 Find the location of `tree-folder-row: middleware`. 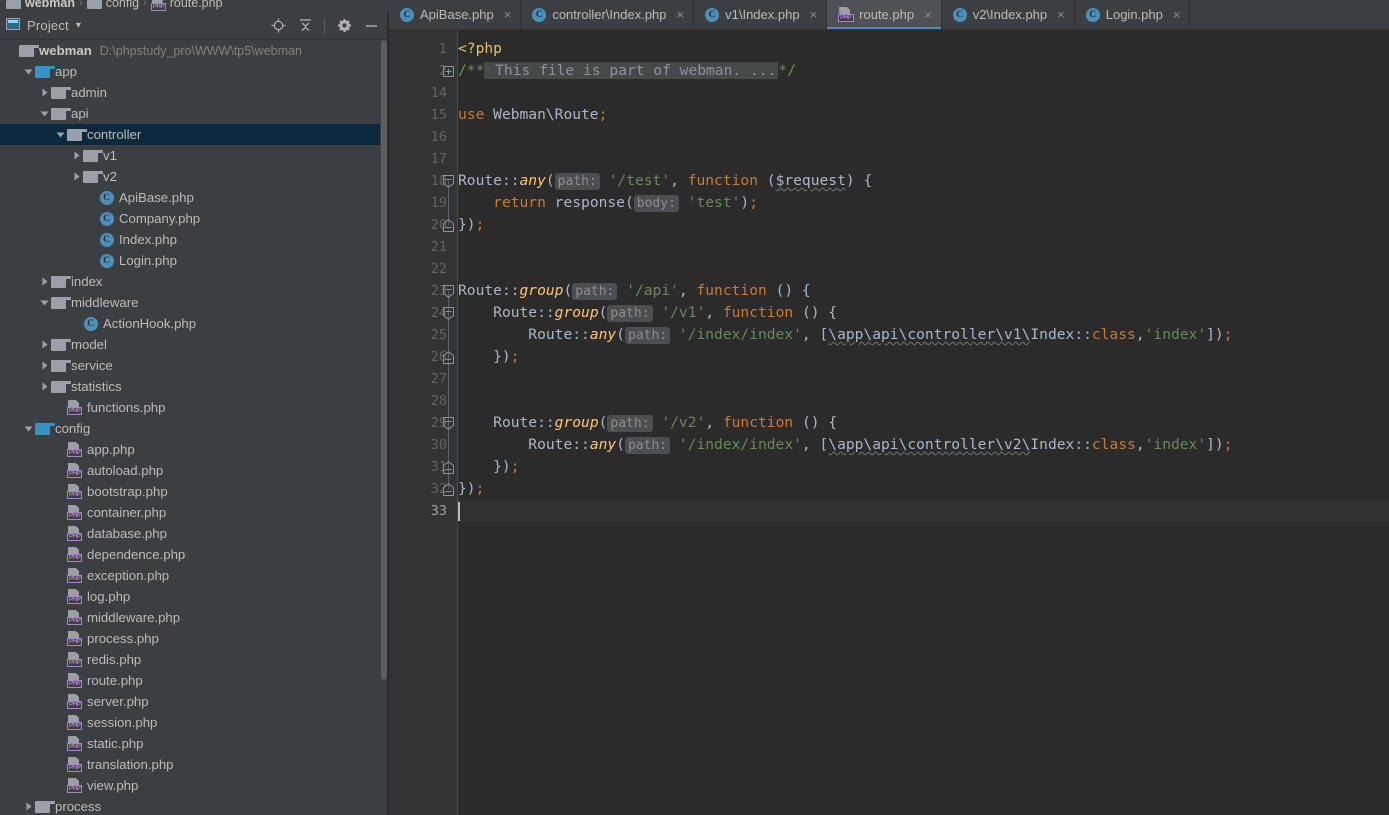

tree-folder-row: middleware is located at coordinates (190, 302).